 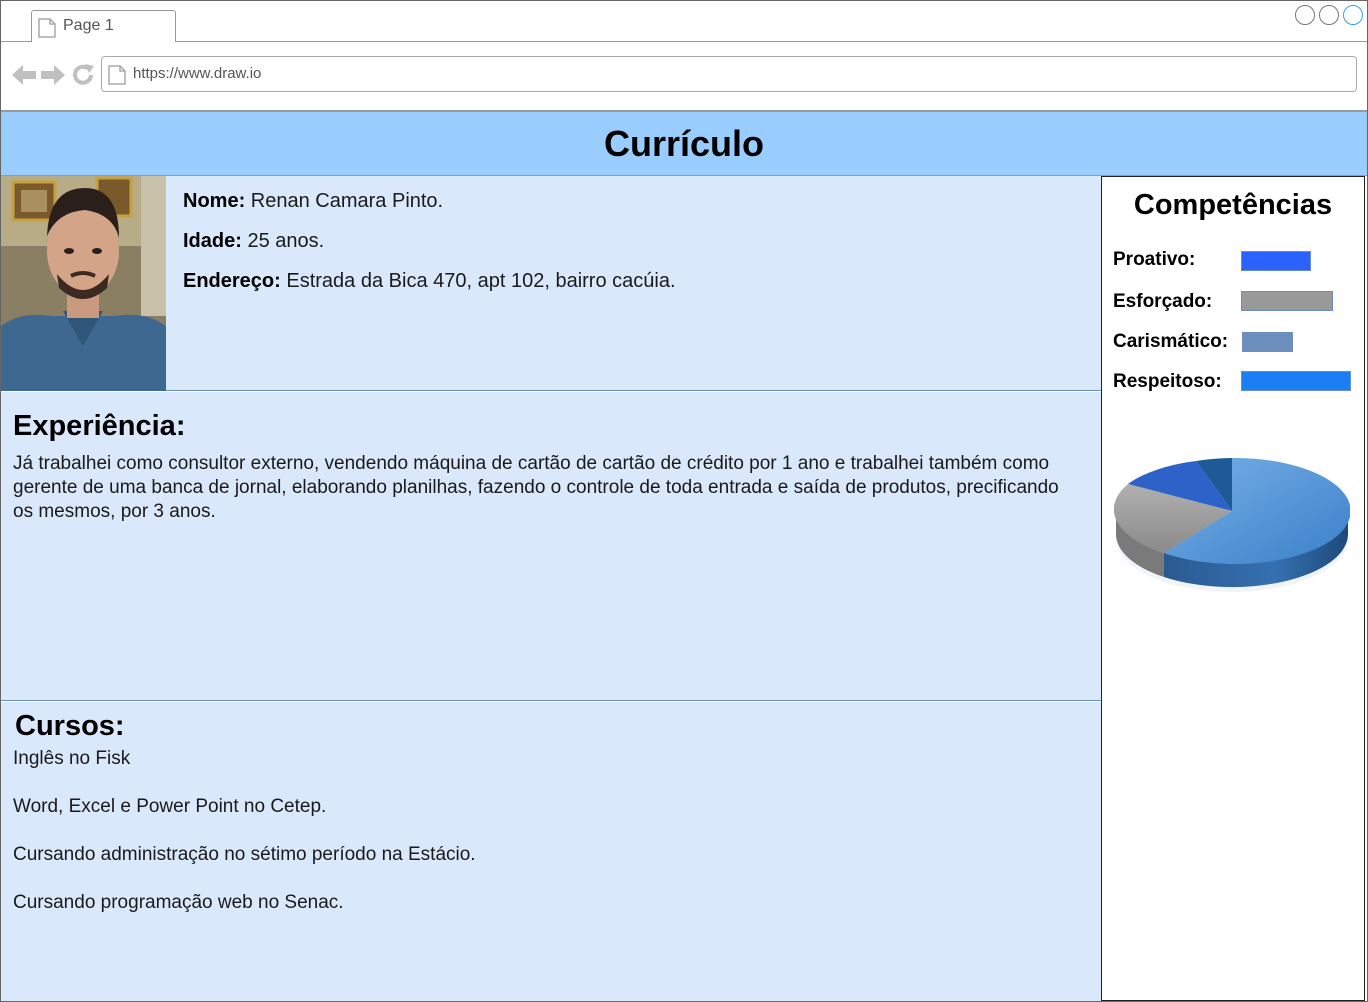 What do you see at coordinates (24, 77) in the screenshot?
I see `back-arrow-icon` at bounding box center [24, 77].